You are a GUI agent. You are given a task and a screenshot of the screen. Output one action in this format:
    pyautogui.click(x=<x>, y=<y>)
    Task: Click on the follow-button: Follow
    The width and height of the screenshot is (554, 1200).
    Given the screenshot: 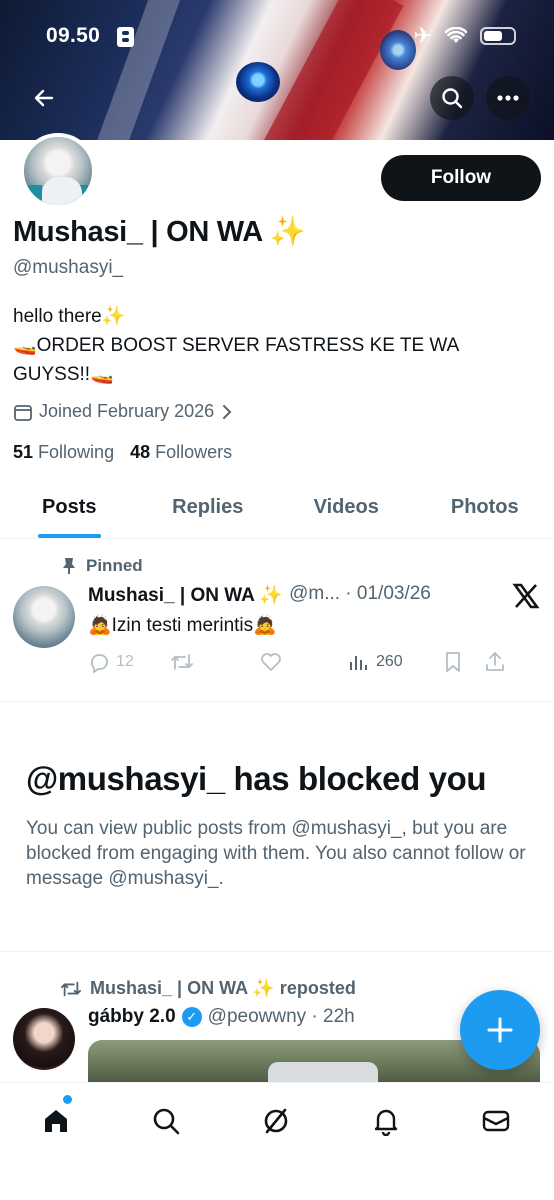 What is the action you would take?
    pyautogui.click(x=461, y=178)
    